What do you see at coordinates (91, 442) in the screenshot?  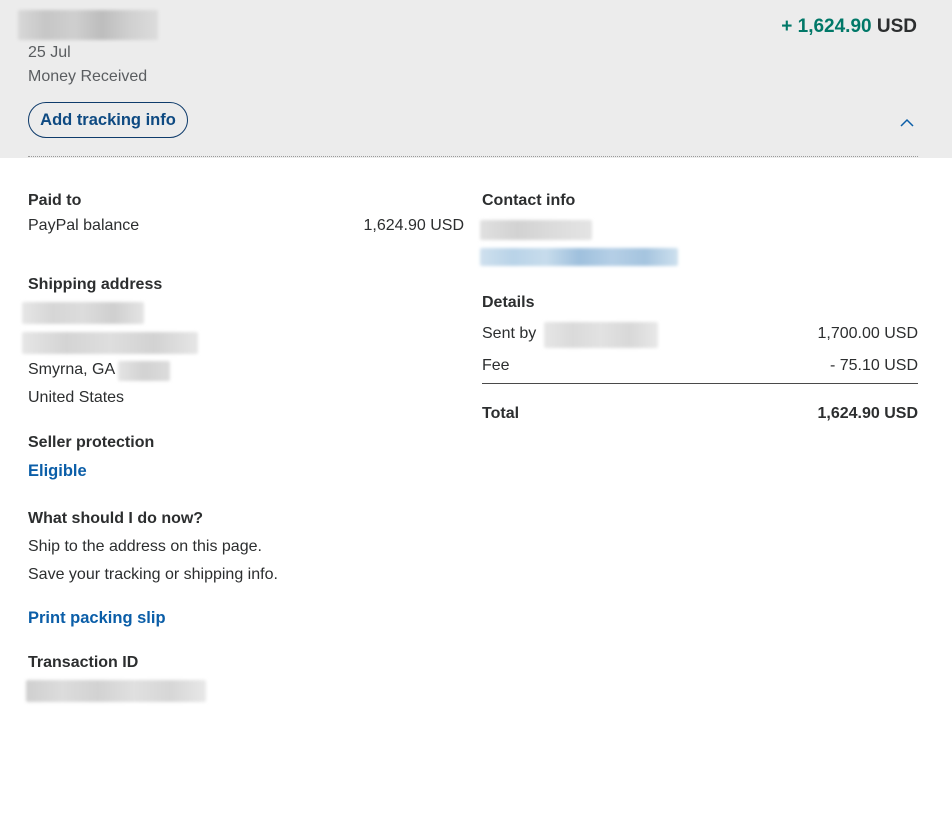 I see `seller-protection-label: Seller protection` at bounding box center [91, 442].